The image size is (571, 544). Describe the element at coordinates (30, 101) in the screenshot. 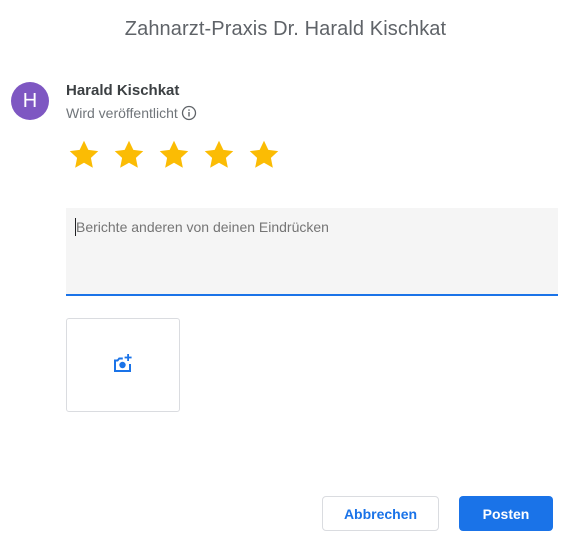

I see `avatar: H` at that location.